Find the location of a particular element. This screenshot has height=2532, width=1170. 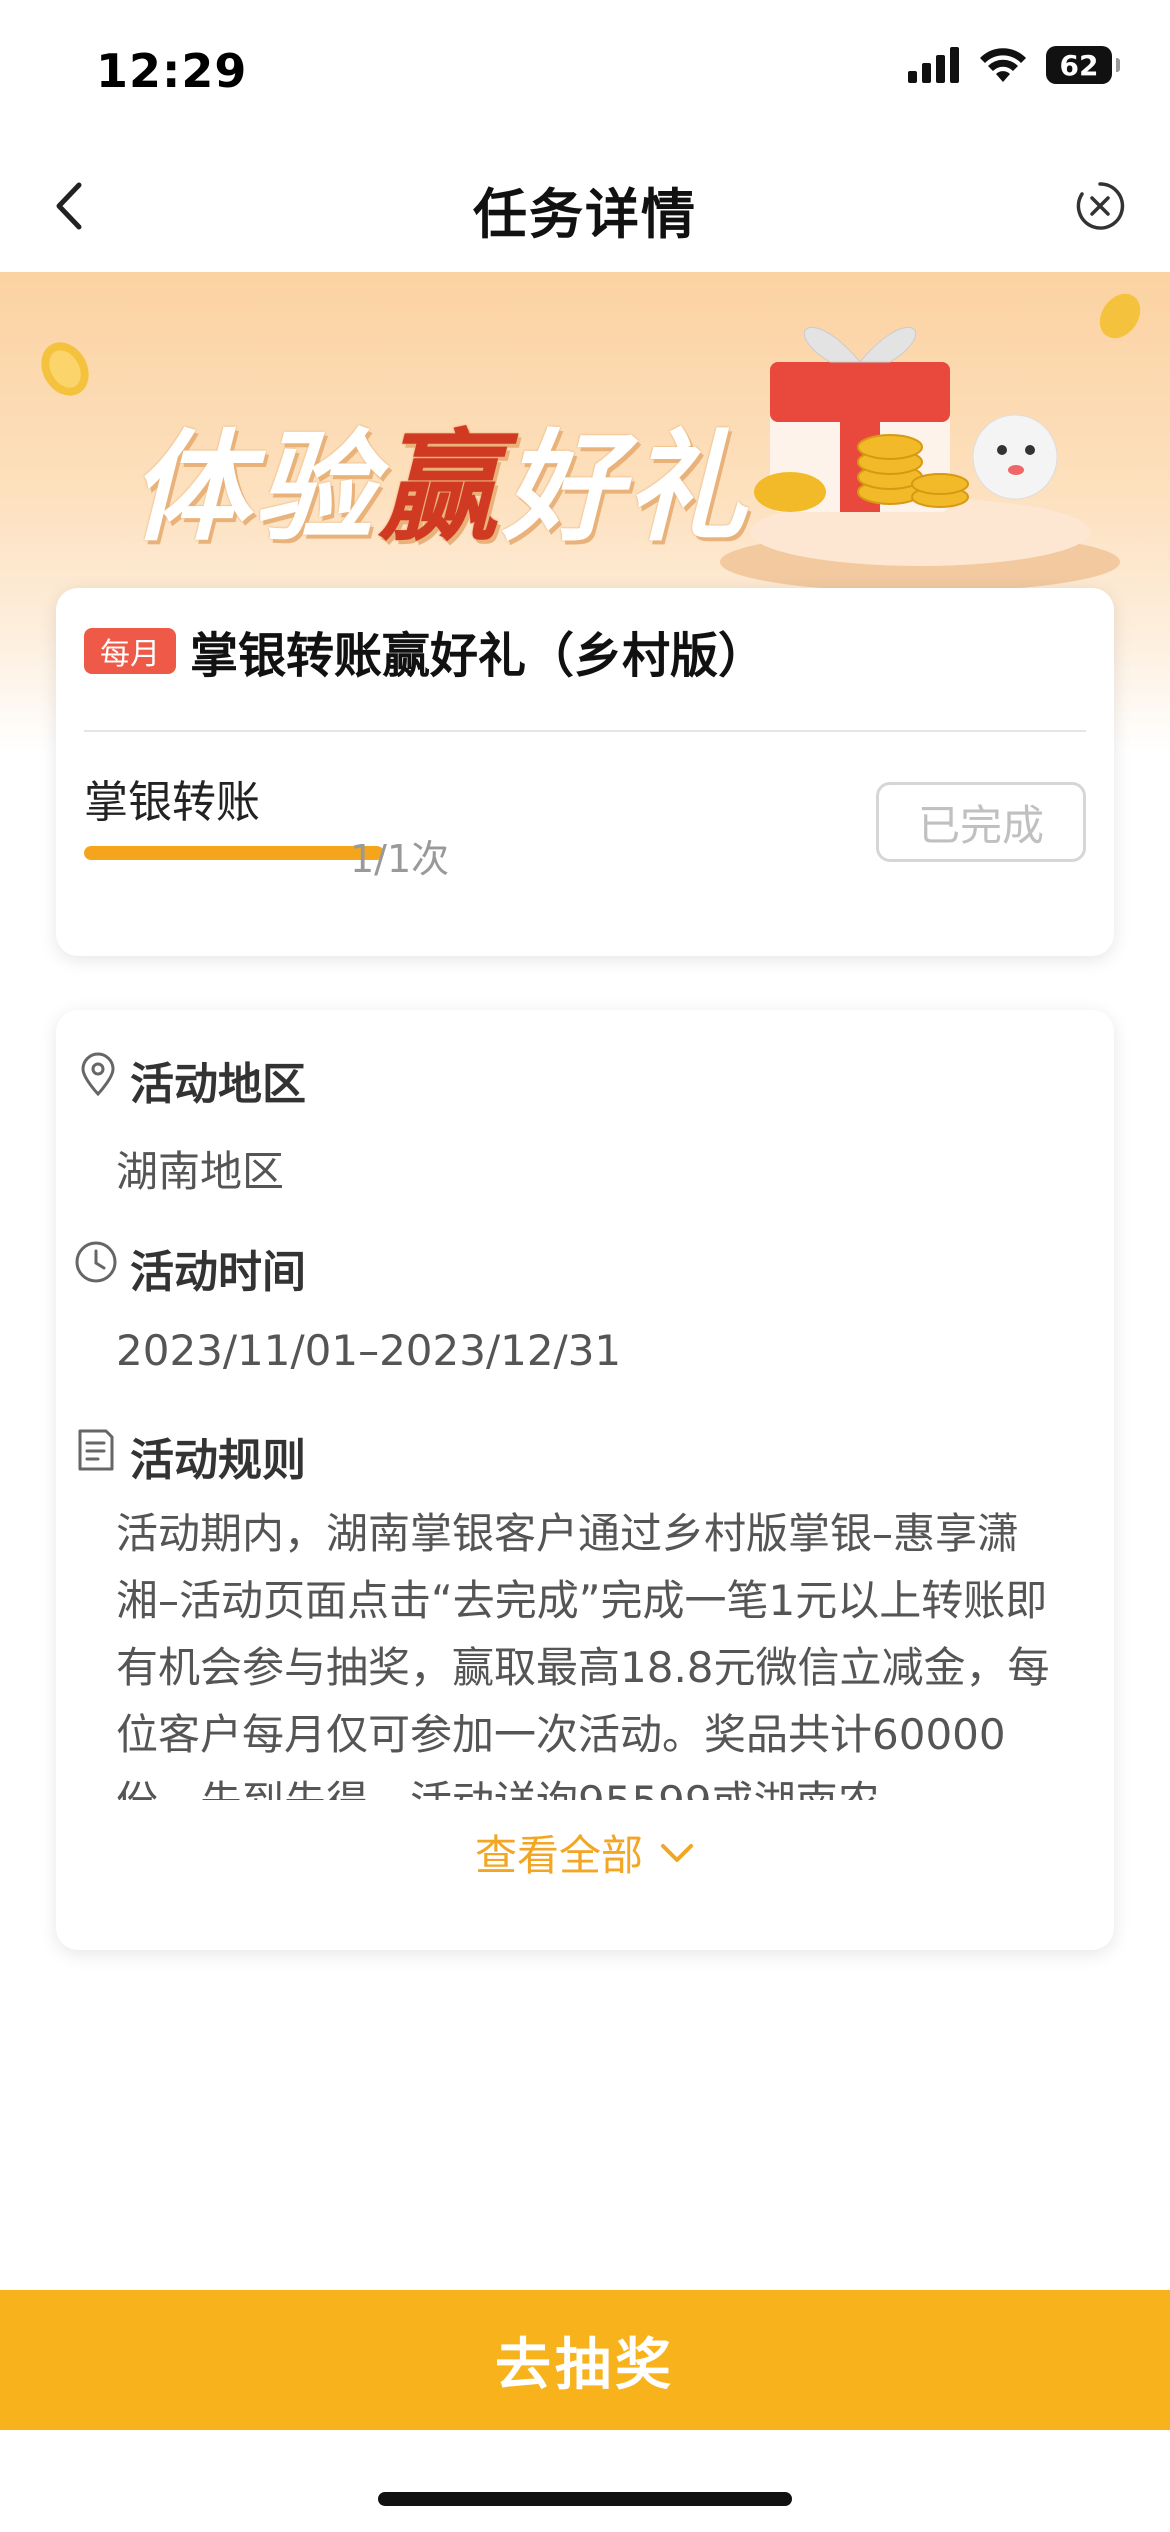

region-value: 湖南地区 is located at coordinates (200, 1171).